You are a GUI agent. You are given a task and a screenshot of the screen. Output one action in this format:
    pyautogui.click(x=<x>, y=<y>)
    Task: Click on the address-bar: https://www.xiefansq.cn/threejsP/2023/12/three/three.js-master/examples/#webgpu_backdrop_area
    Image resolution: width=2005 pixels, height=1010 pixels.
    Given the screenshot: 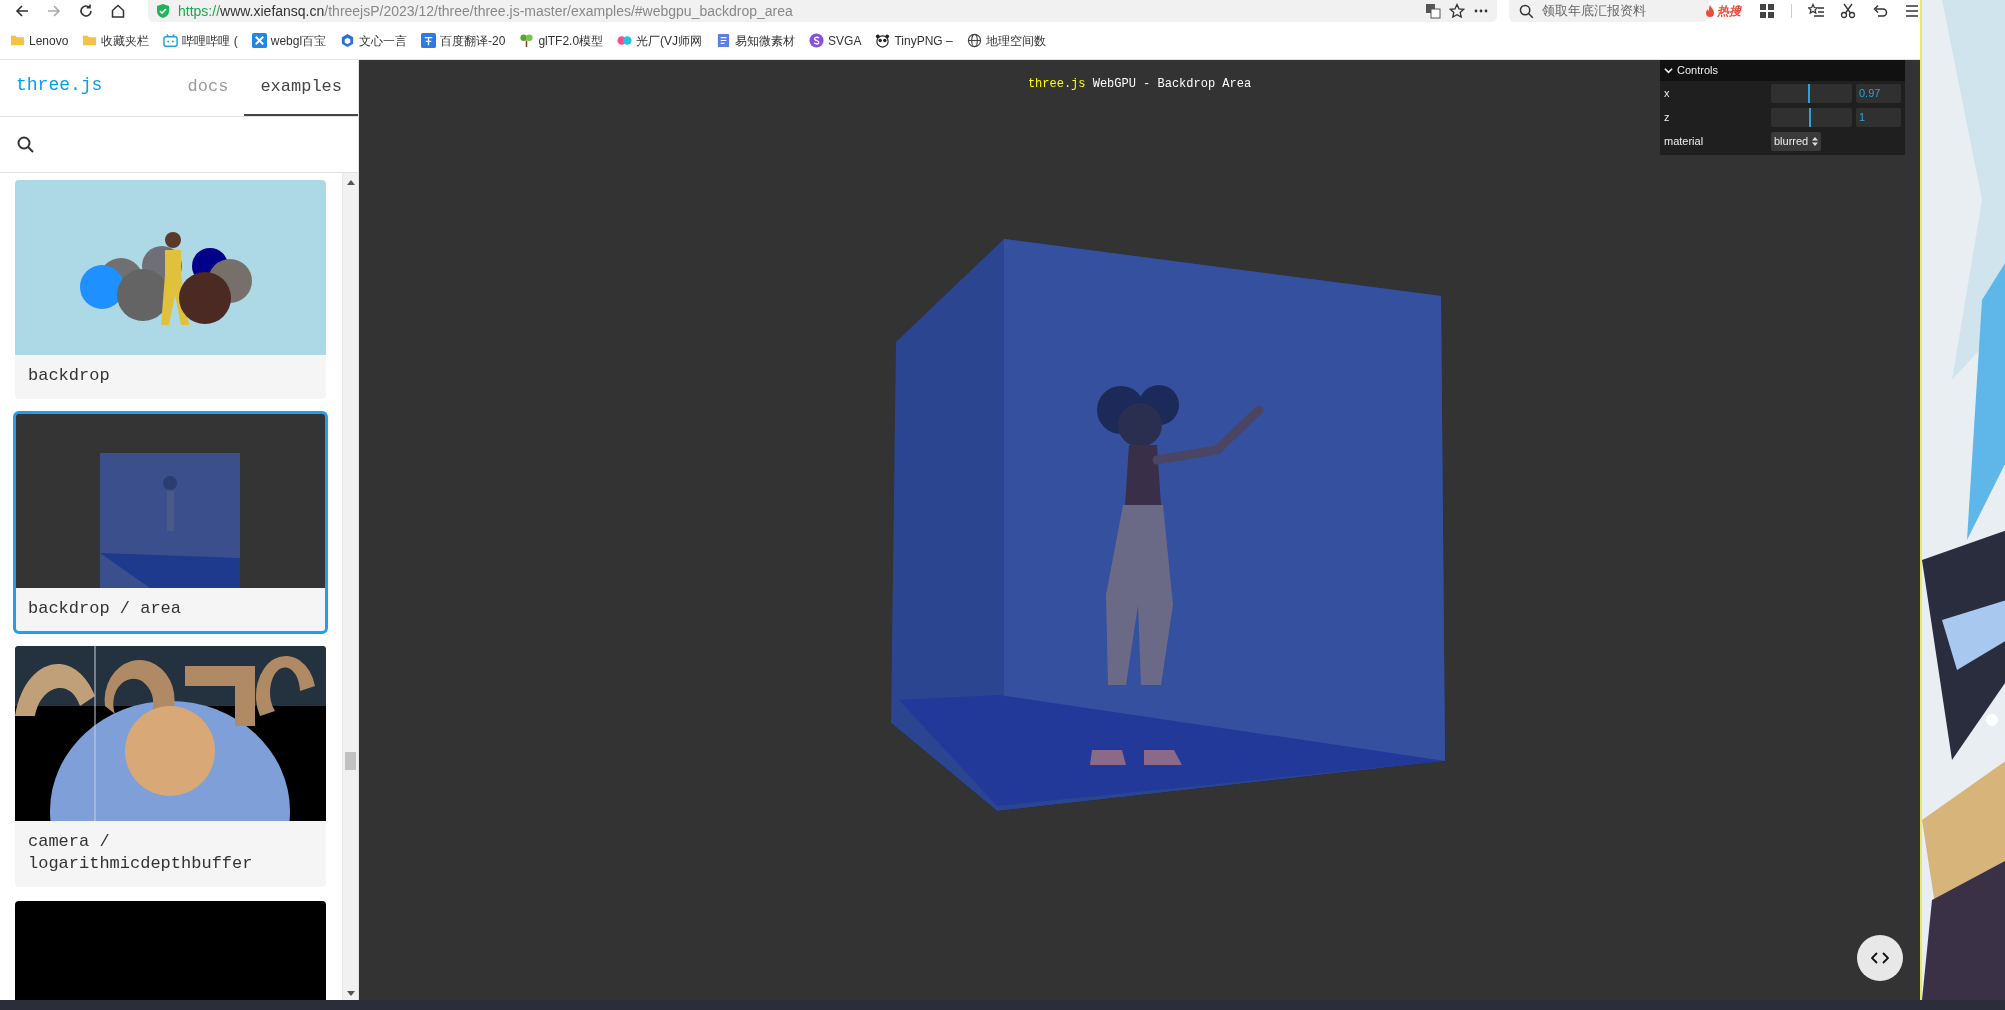 What is the action you would take?
    pyautogui.click(x=822, y=11)
    